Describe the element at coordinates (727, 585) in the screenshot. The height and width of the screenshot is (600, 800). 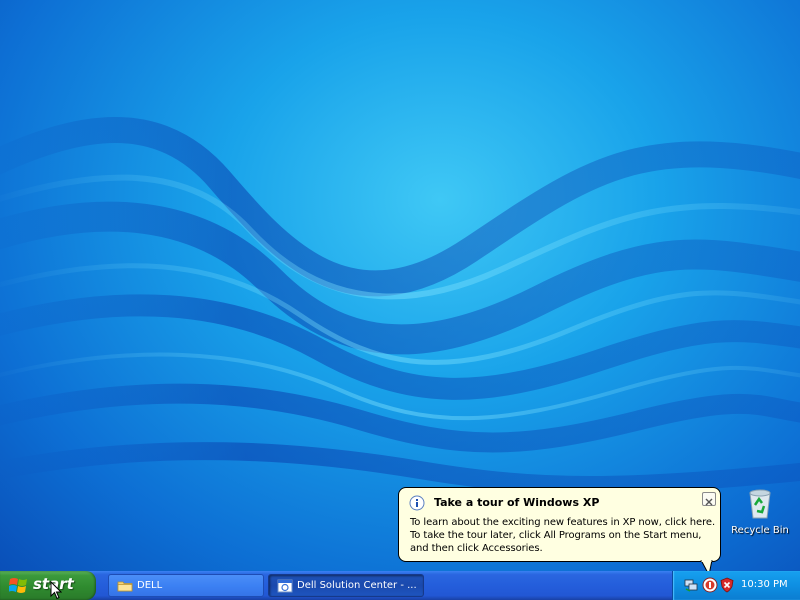
I see `security-shield-icon` at that location.